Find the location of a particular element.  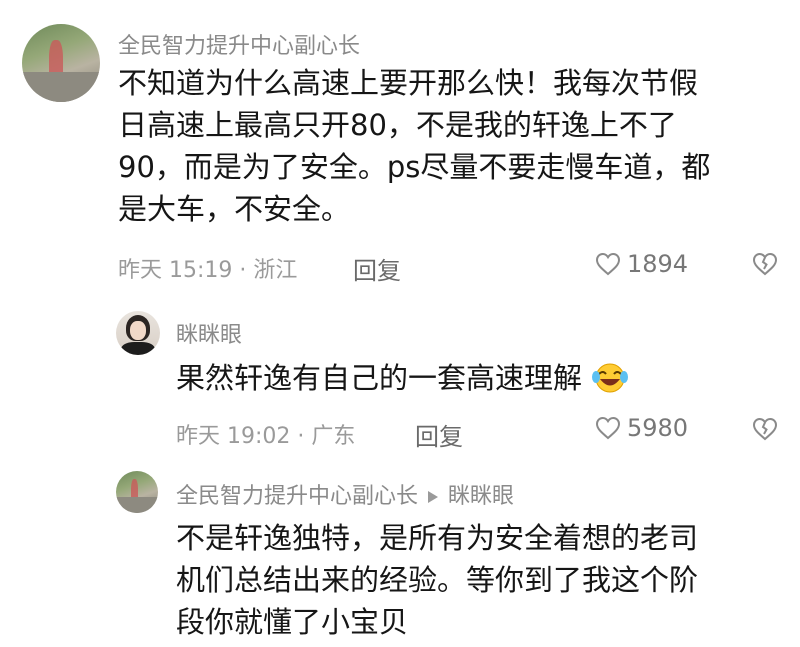

reply-username: 全民智力提升中心副心长 眯眯眼 is located at coordinates (345, 494).